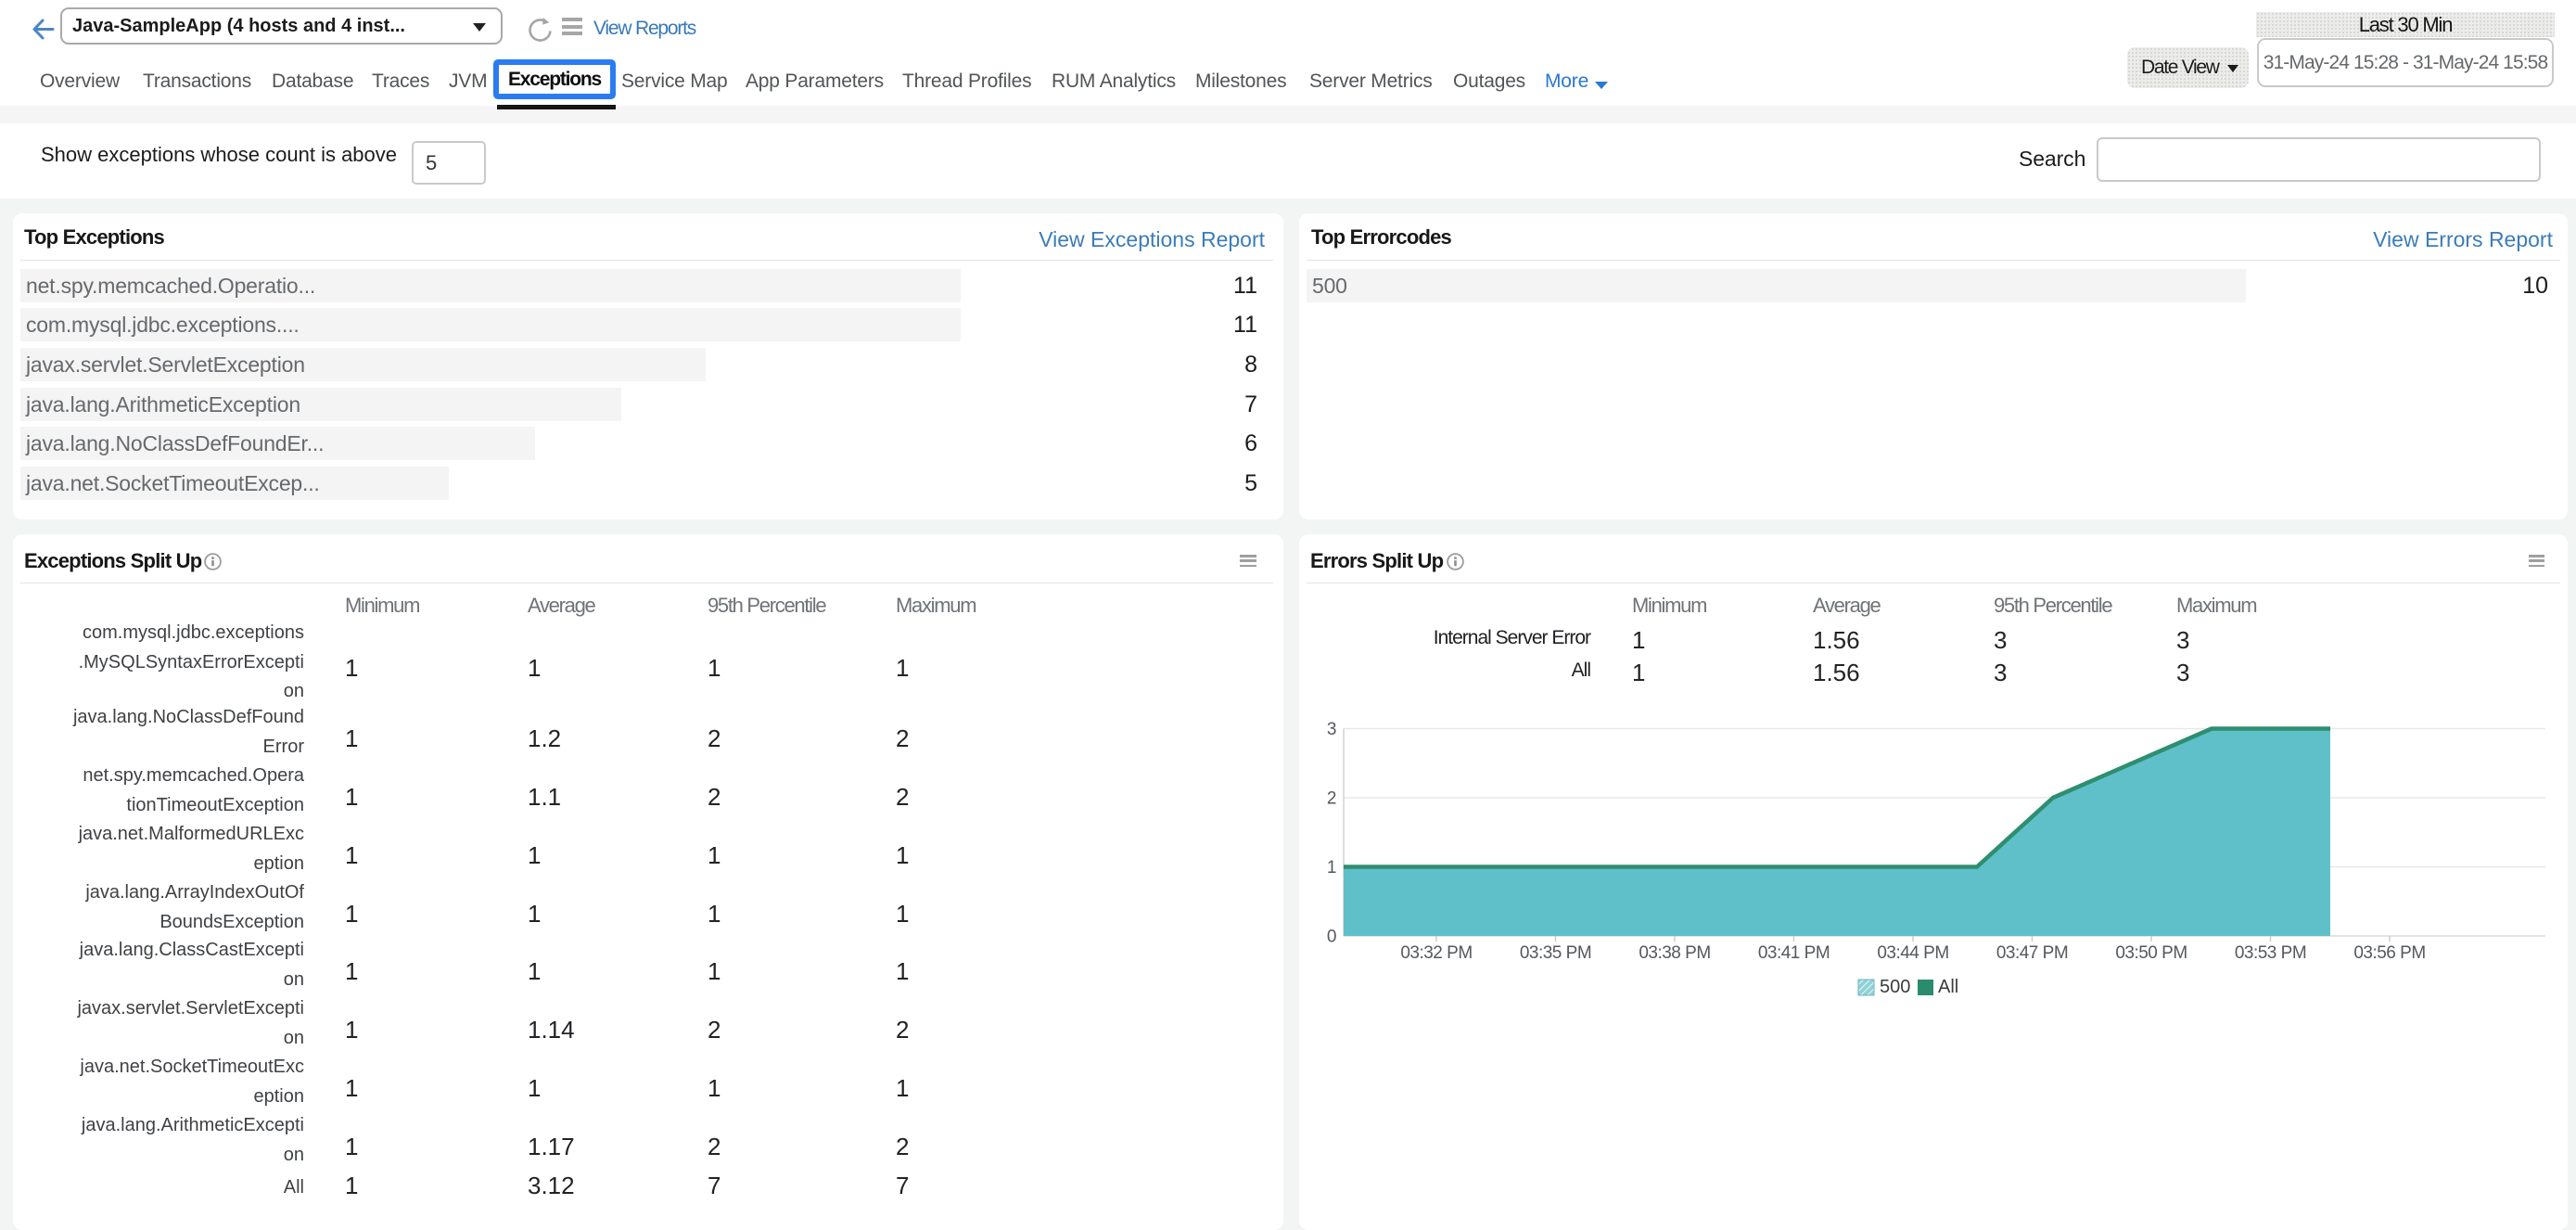  Describe the element at coordinates (2032, 953) in the screenshot. I see `svg-text: 03:47 PM` at that location.